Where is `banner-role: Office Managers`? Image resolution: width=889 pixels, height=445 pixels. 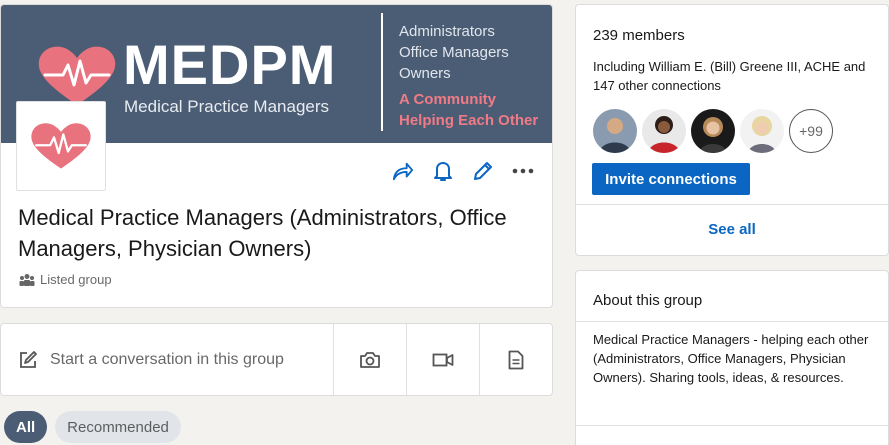 banner-role: Office Managers is located at coordinates (454, 52).